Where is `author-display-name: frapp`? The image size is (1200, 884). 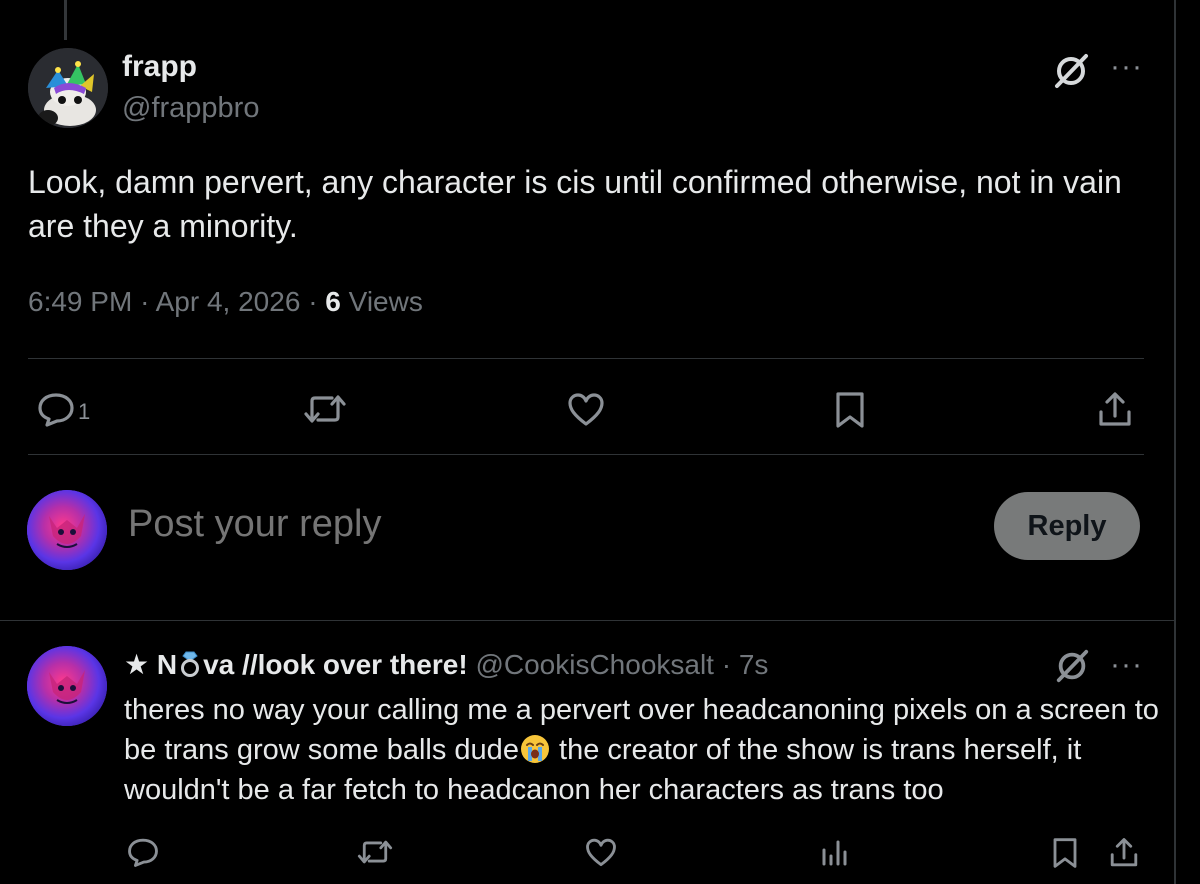
author-display-name: frapp is located at coordinates (159, 67).